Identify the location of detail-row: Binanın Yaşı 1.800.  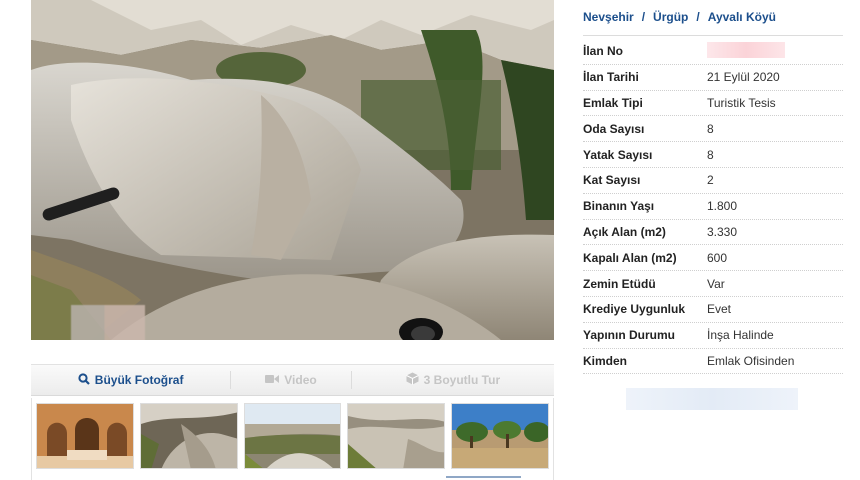
(713, 207).